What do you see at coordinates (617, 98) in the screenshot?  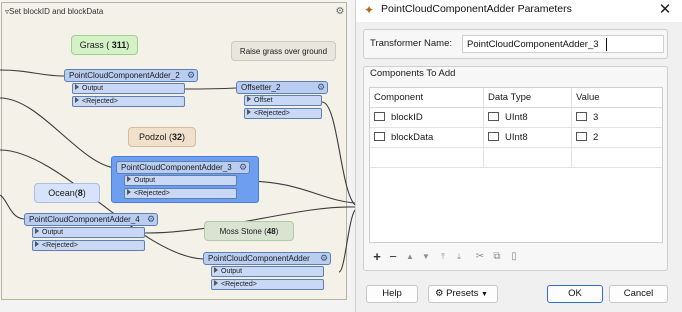 I see `column-header-value: Value` at bounding box center [617, 98].